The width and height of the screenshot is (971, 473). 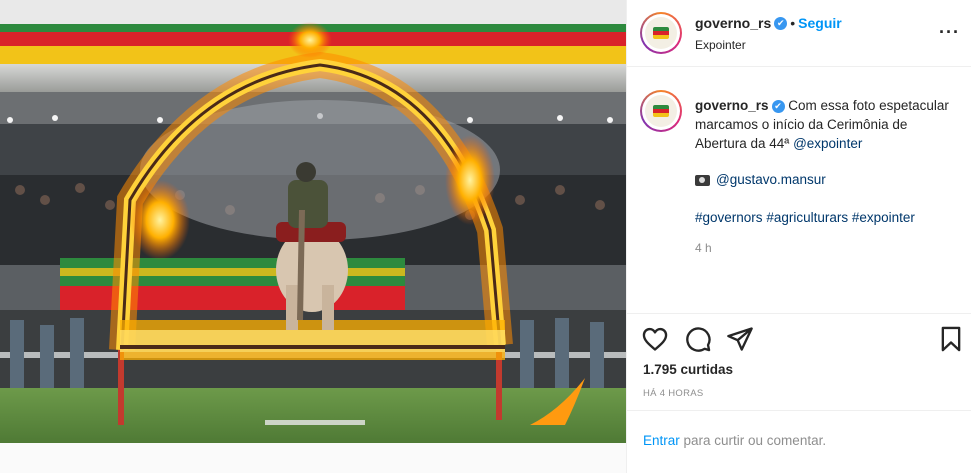 I want to click on avatar, so click(x=661, y=33).